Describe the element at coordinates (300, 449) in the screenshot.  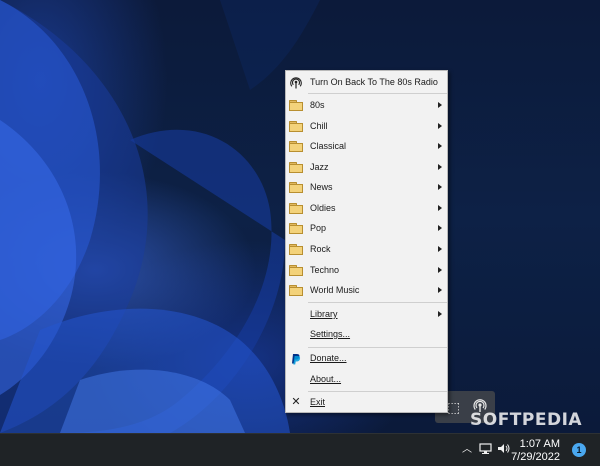
I see `taskbar: ︿ 1:07 AM 7/29/2022 1` at that location.